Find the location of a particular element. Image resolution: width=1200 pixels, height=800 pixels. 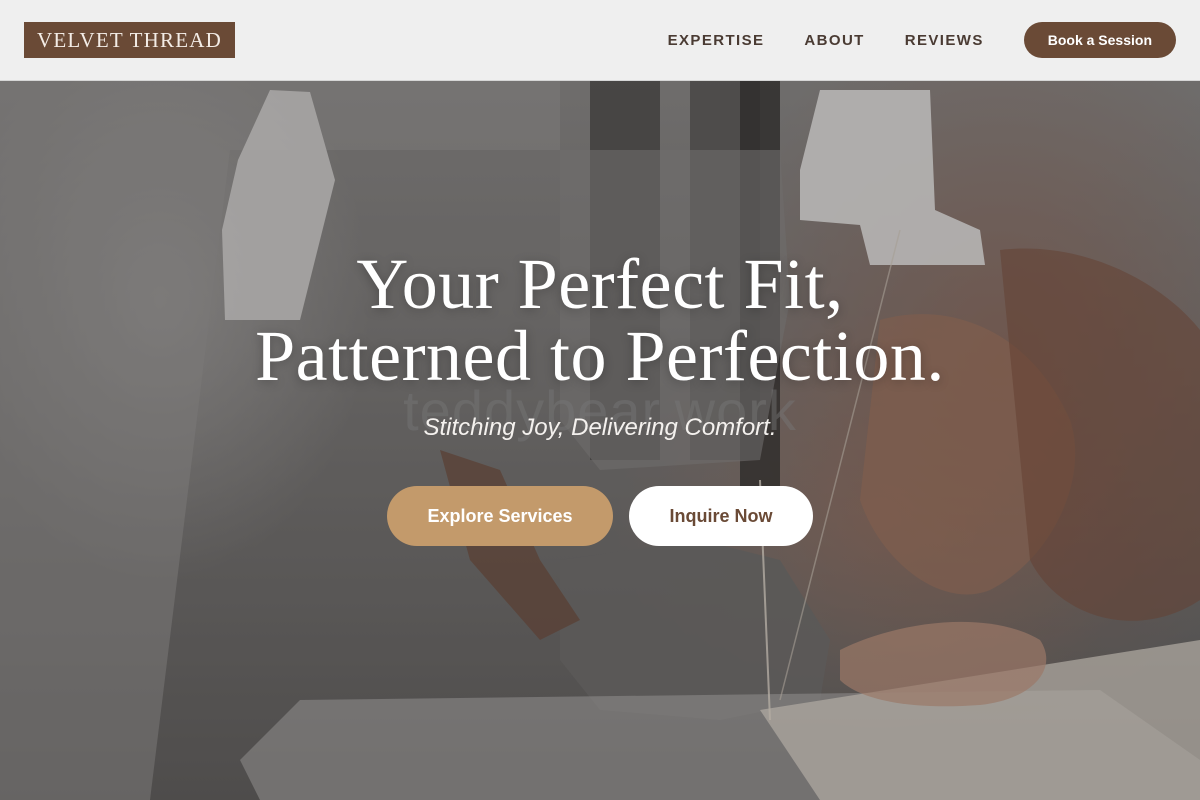

explore-services-button: Explore Services is located at coordinates (500, 516).